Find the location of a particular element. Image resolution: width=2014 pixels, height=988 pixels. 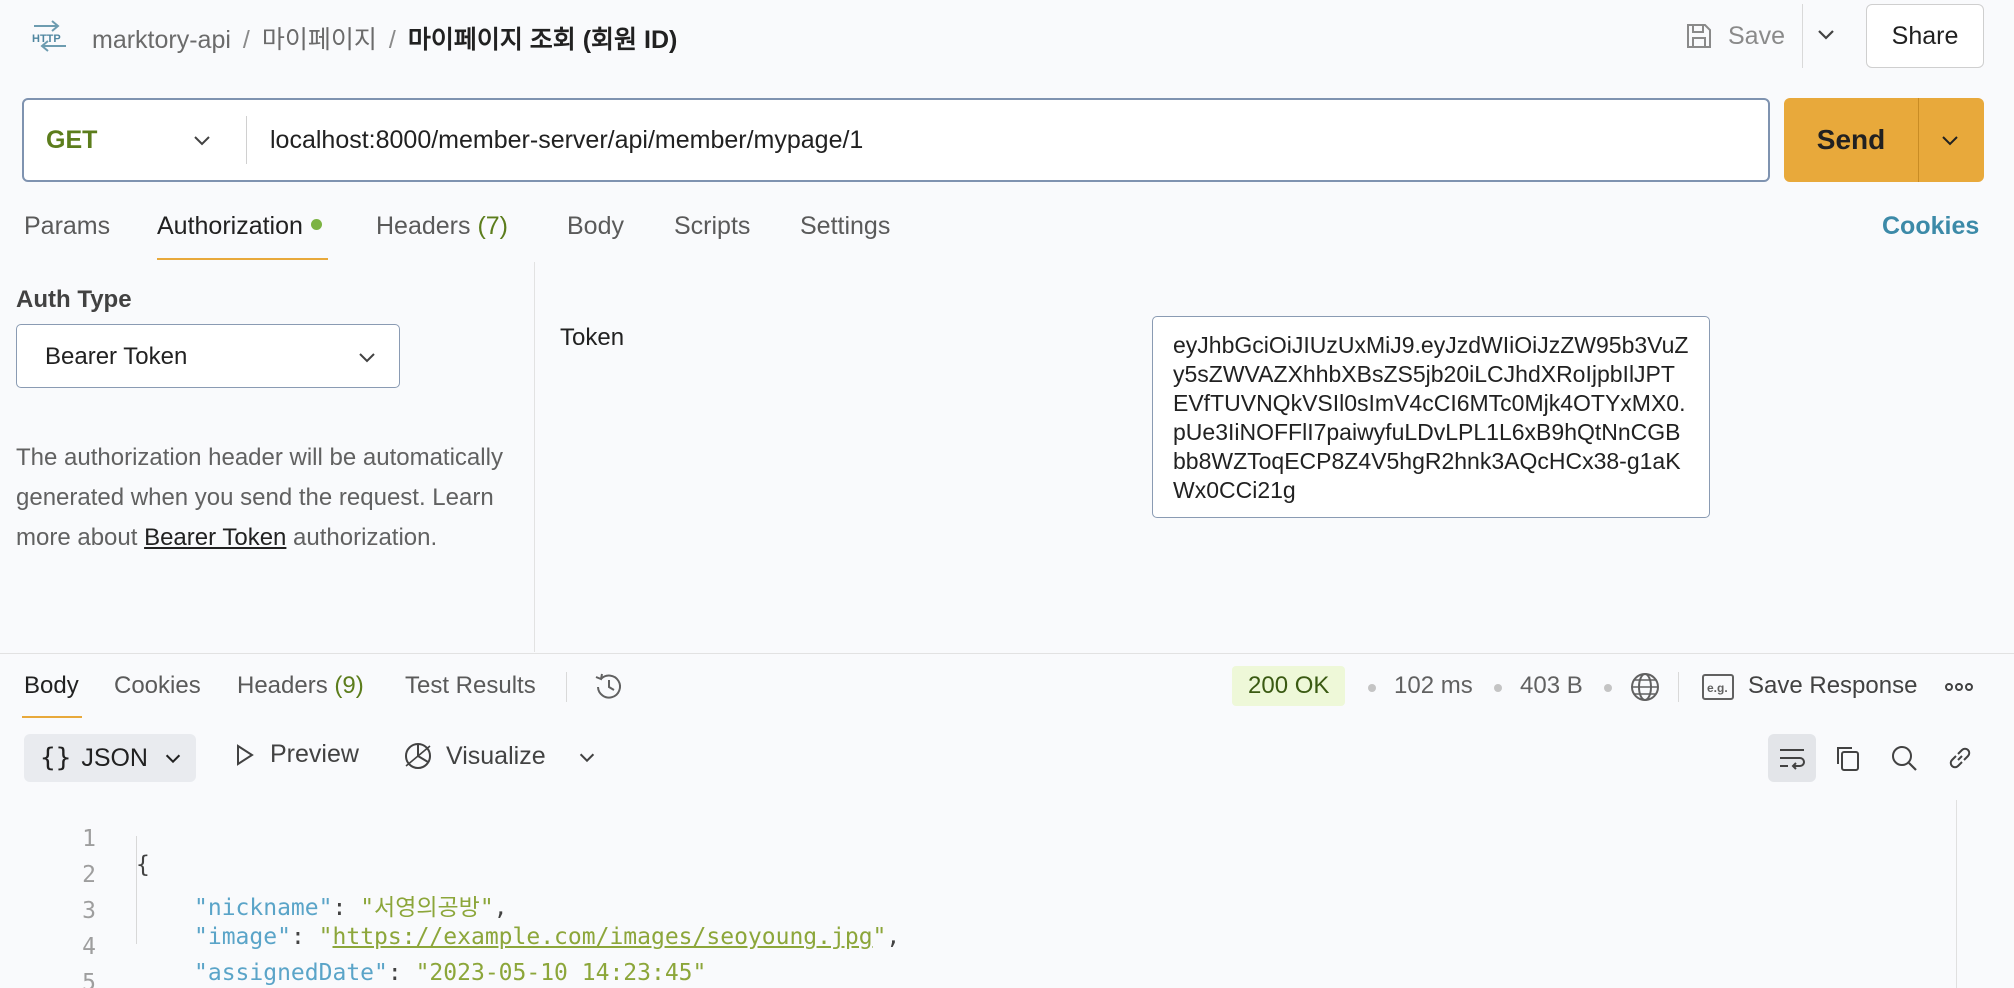

auth-type-label: Auth Type is located at coordinates (74, 299).